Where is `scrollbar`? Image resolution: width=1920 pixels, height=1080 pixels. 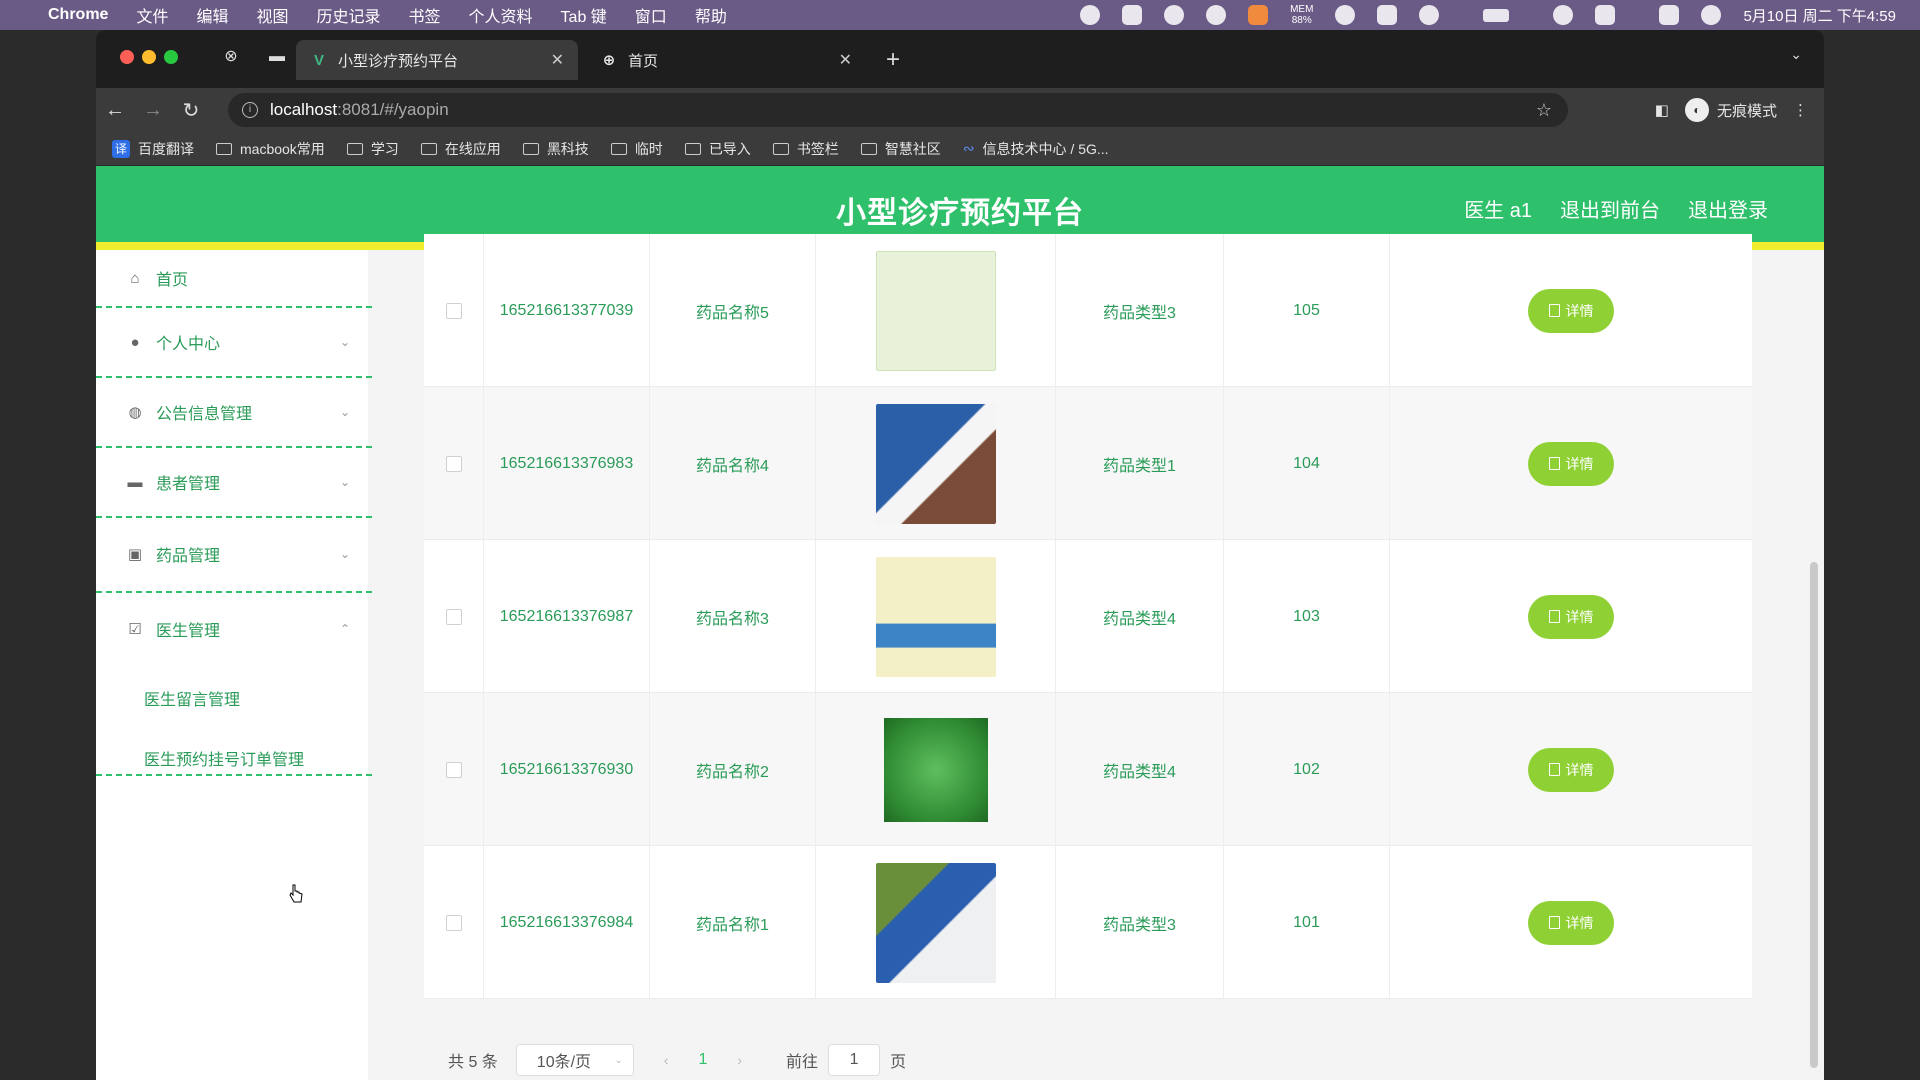 scrollbar is located at coordinates (1814, 815).